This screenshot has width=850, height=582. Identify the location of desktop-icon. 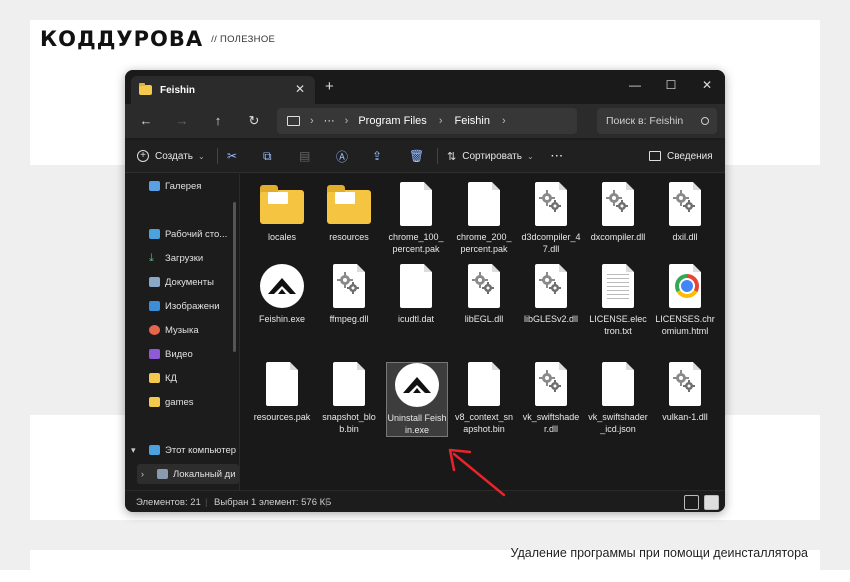
(154, 234).